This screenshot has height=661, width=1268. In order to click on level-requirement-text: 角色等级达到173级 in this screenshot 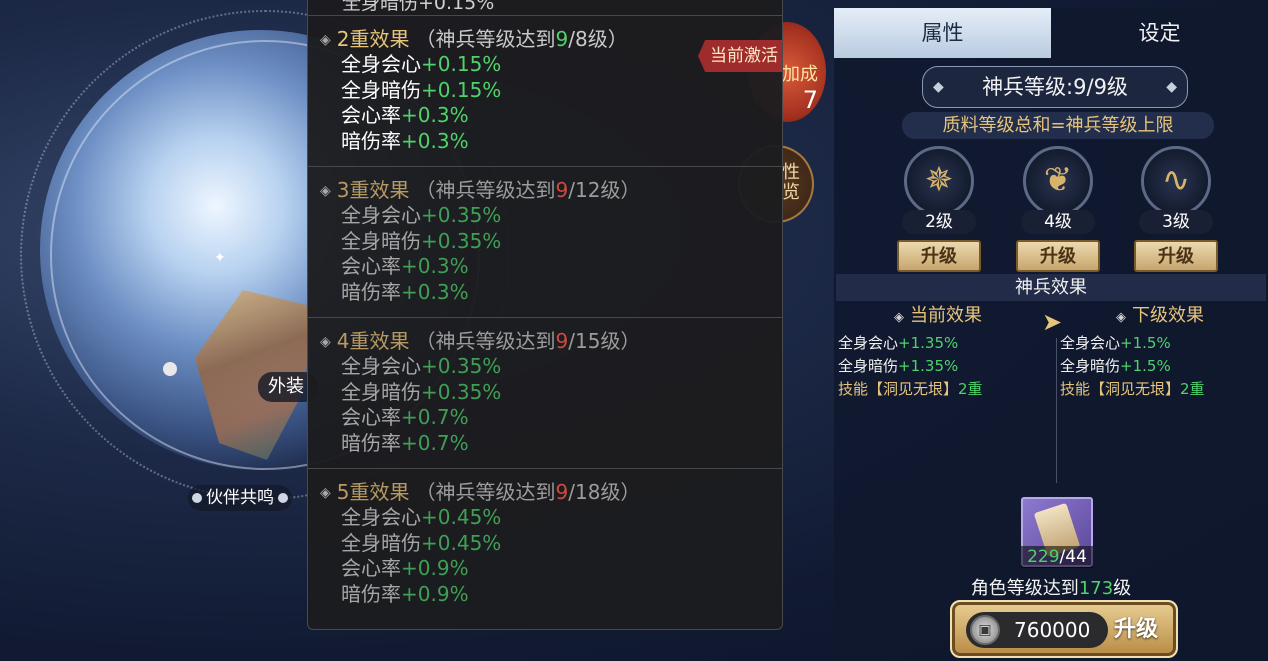, I will do `click(1051, 588)`.